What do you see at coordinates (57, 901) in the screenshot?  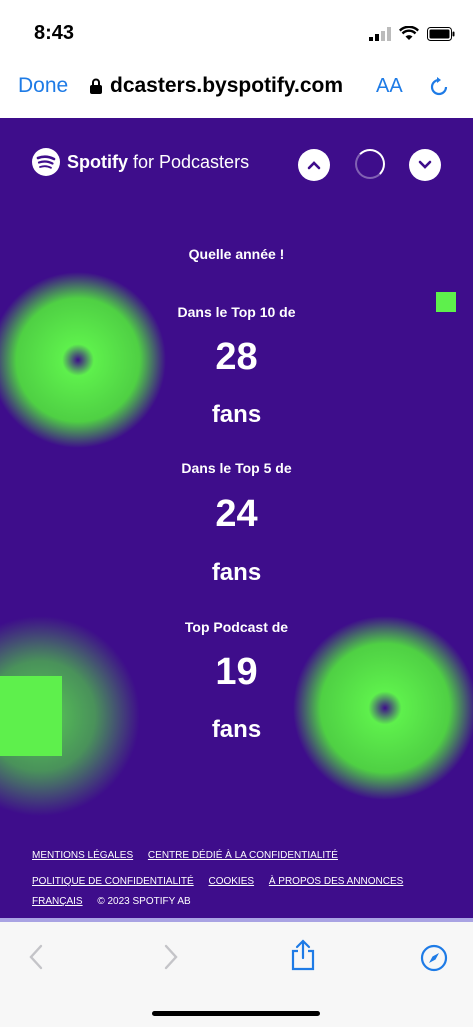 I see `language-link: FRANÇAIS` at bounding box center [57, 901].